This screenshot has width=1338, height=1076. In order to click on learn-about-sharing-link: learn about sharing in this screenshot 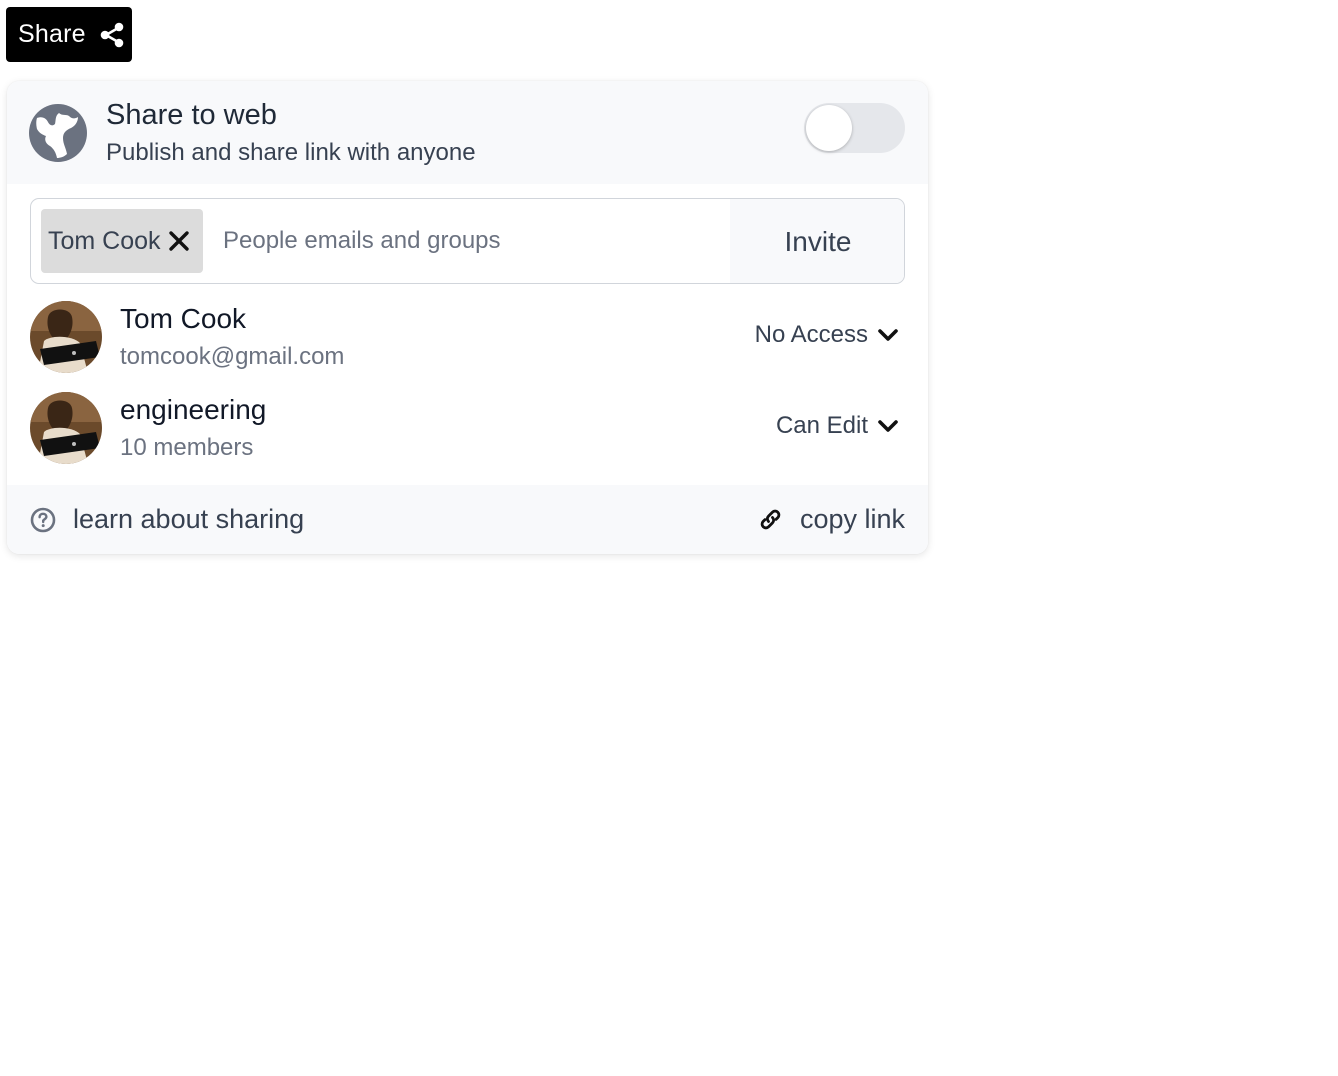, I will do `click(167, 519)`.